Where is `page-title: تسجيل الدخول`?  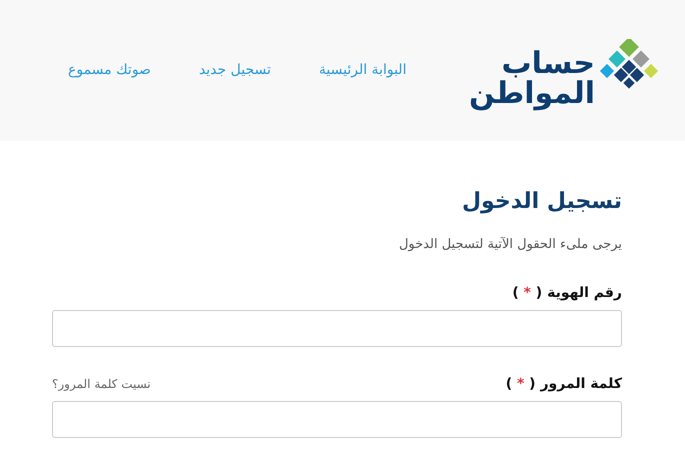
page-title: تسجيل الدخول is located at coordinates (541, 202).